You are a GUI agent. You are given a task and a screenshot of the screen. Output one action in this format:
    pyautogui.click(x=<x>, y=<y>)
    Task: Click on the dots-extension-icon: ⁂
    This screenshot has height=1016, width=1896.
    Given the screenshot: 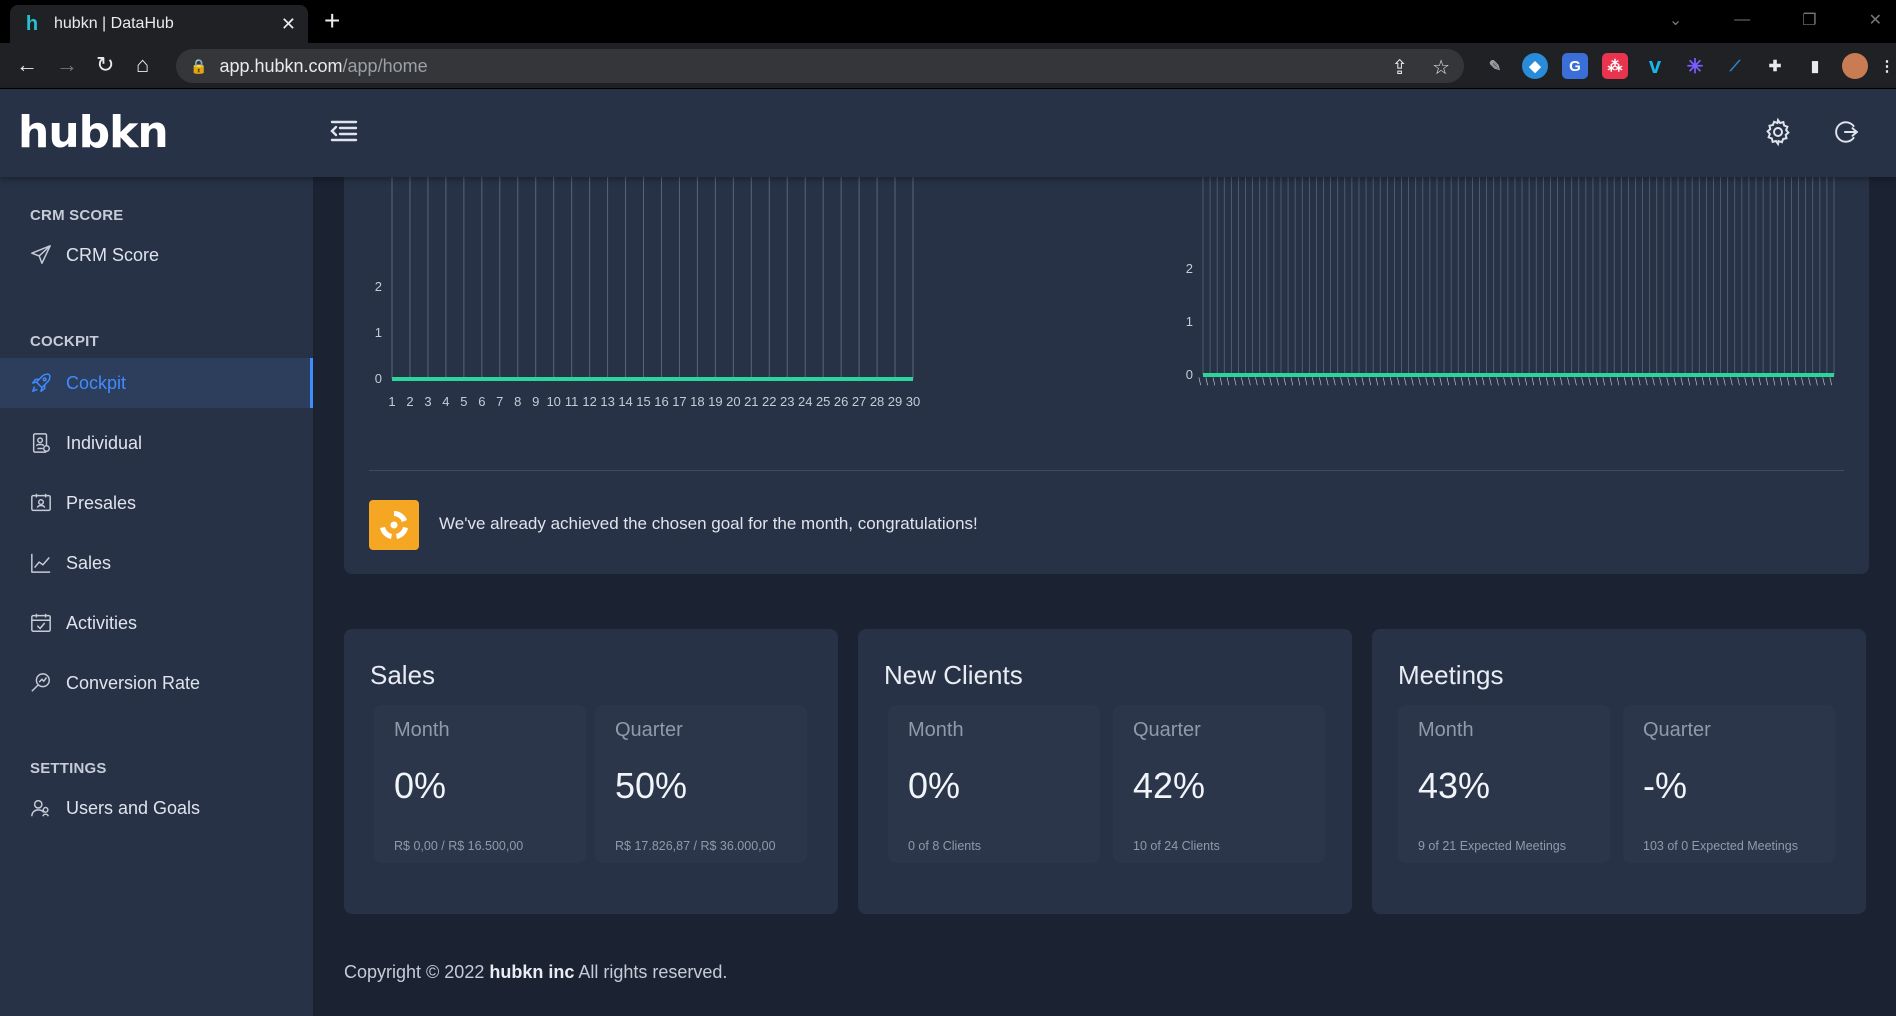 What is the action you would take?
    pyautogui.click(x=1615, y=66)
    